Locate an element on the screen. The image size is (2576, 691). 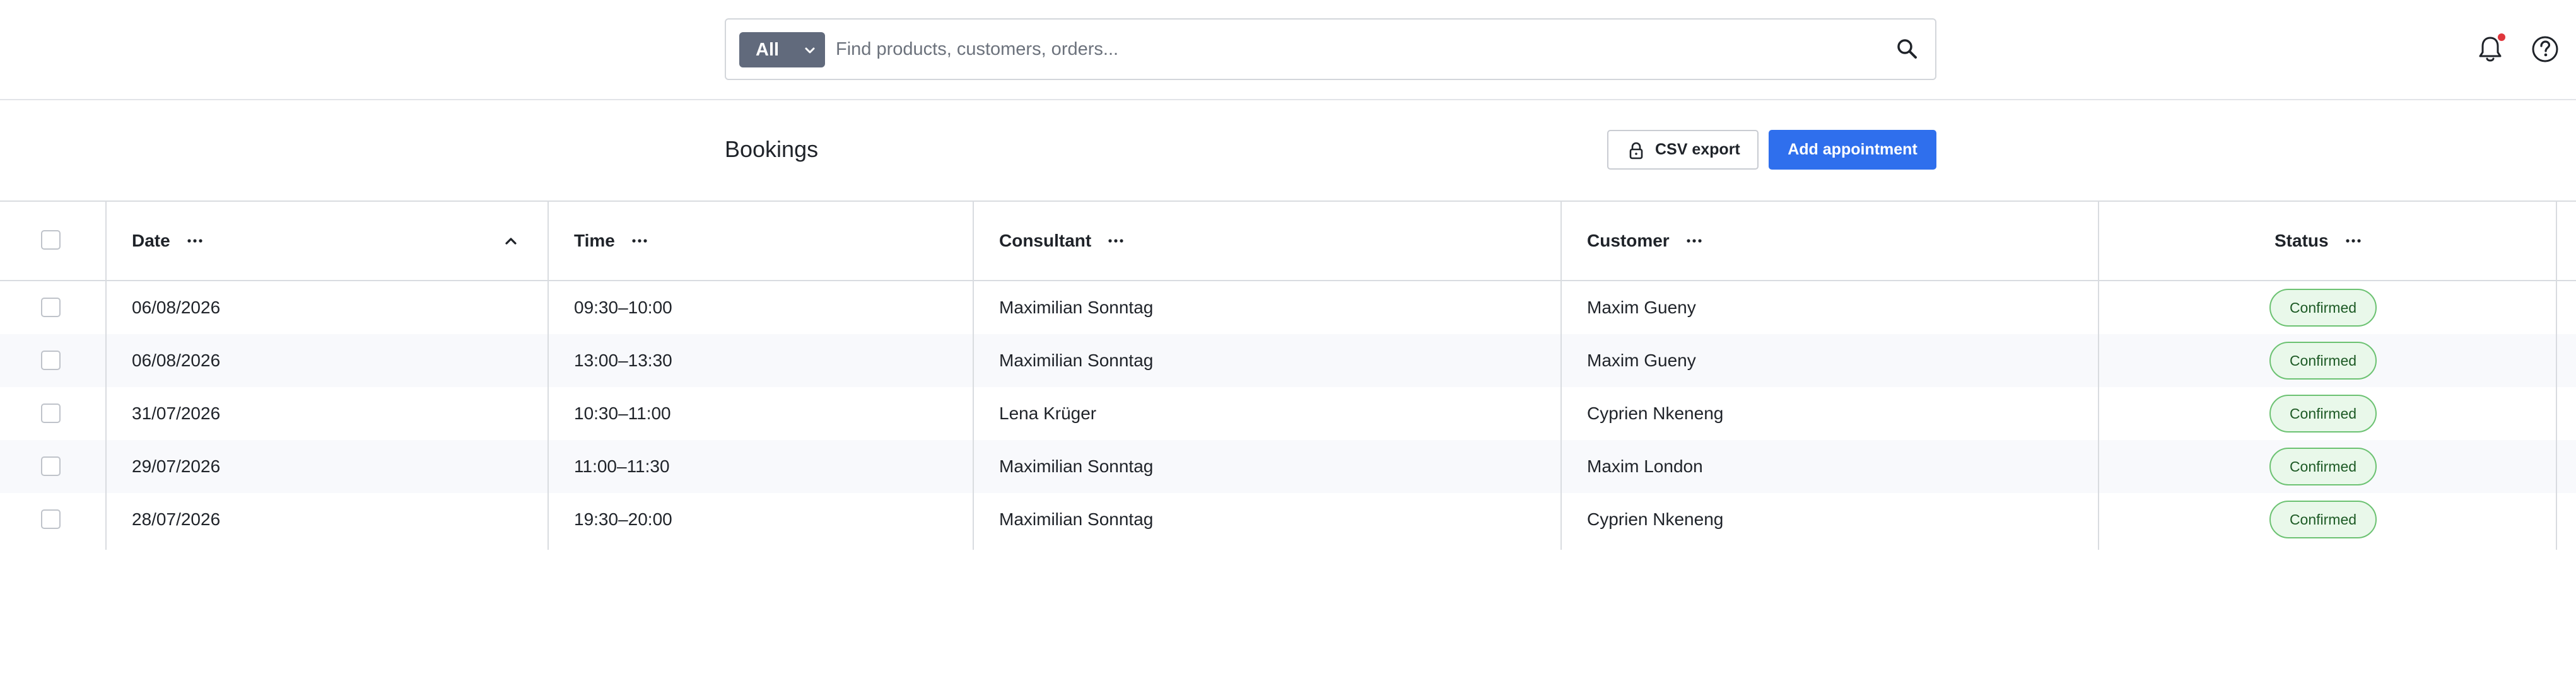
cell-time: 10:30–11:00 is located at coordinates (622, 413).